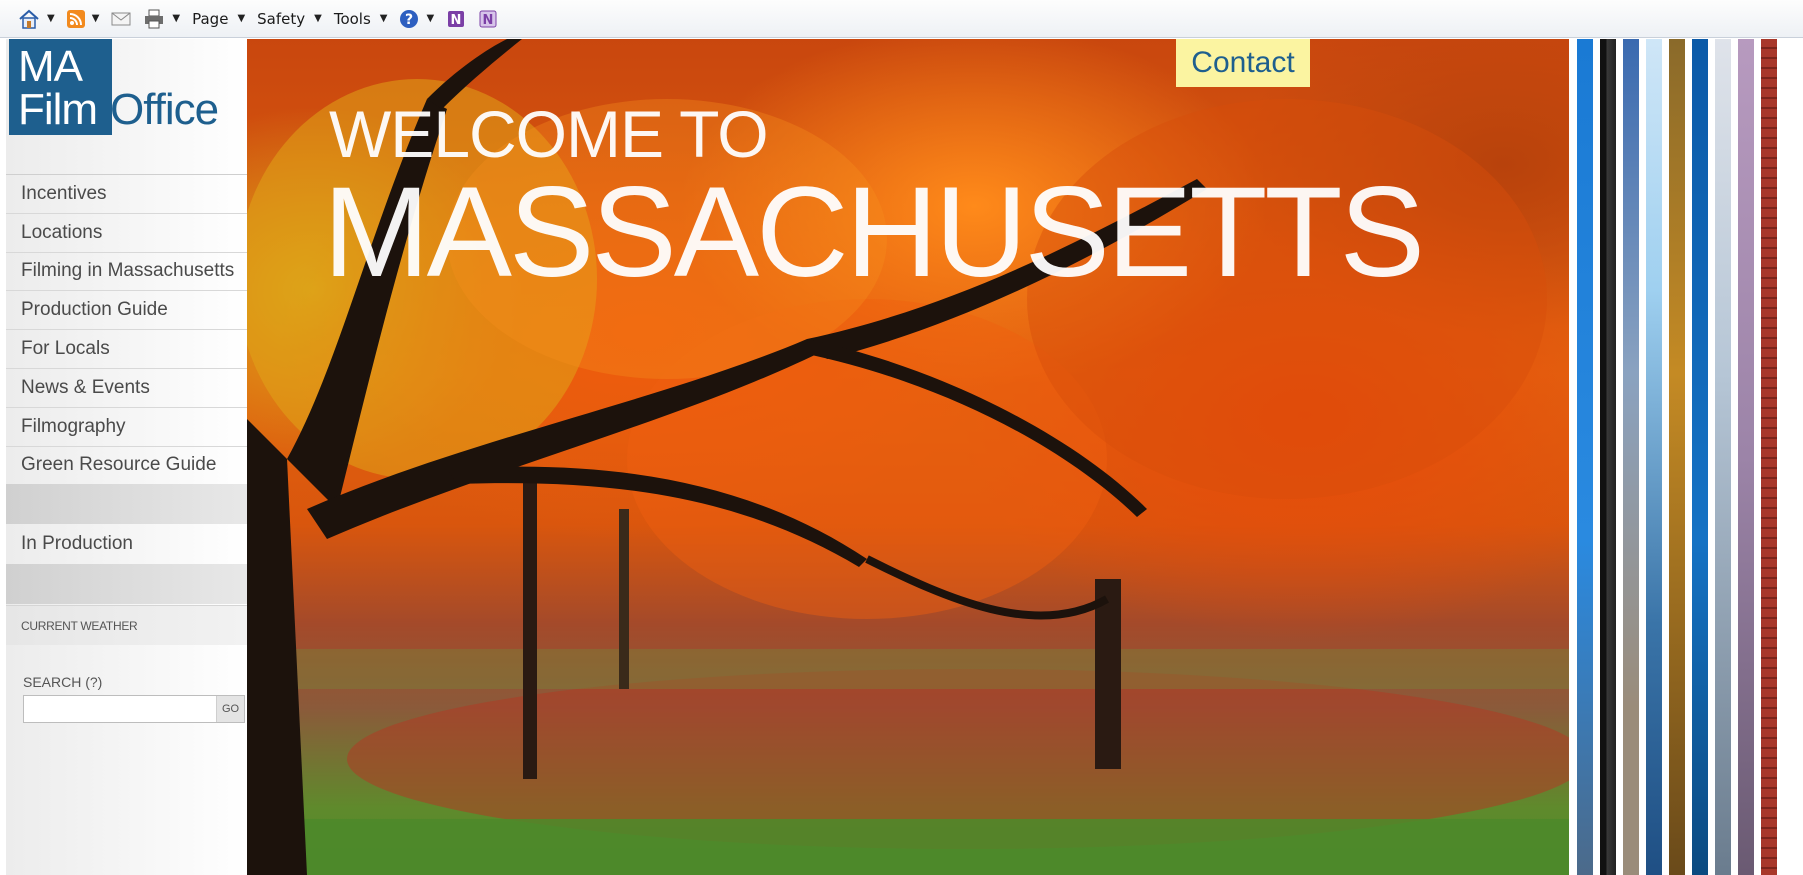 The image size is (1803, 875). I want to click on nav-item-in-production: In Production, so click(126, 544).